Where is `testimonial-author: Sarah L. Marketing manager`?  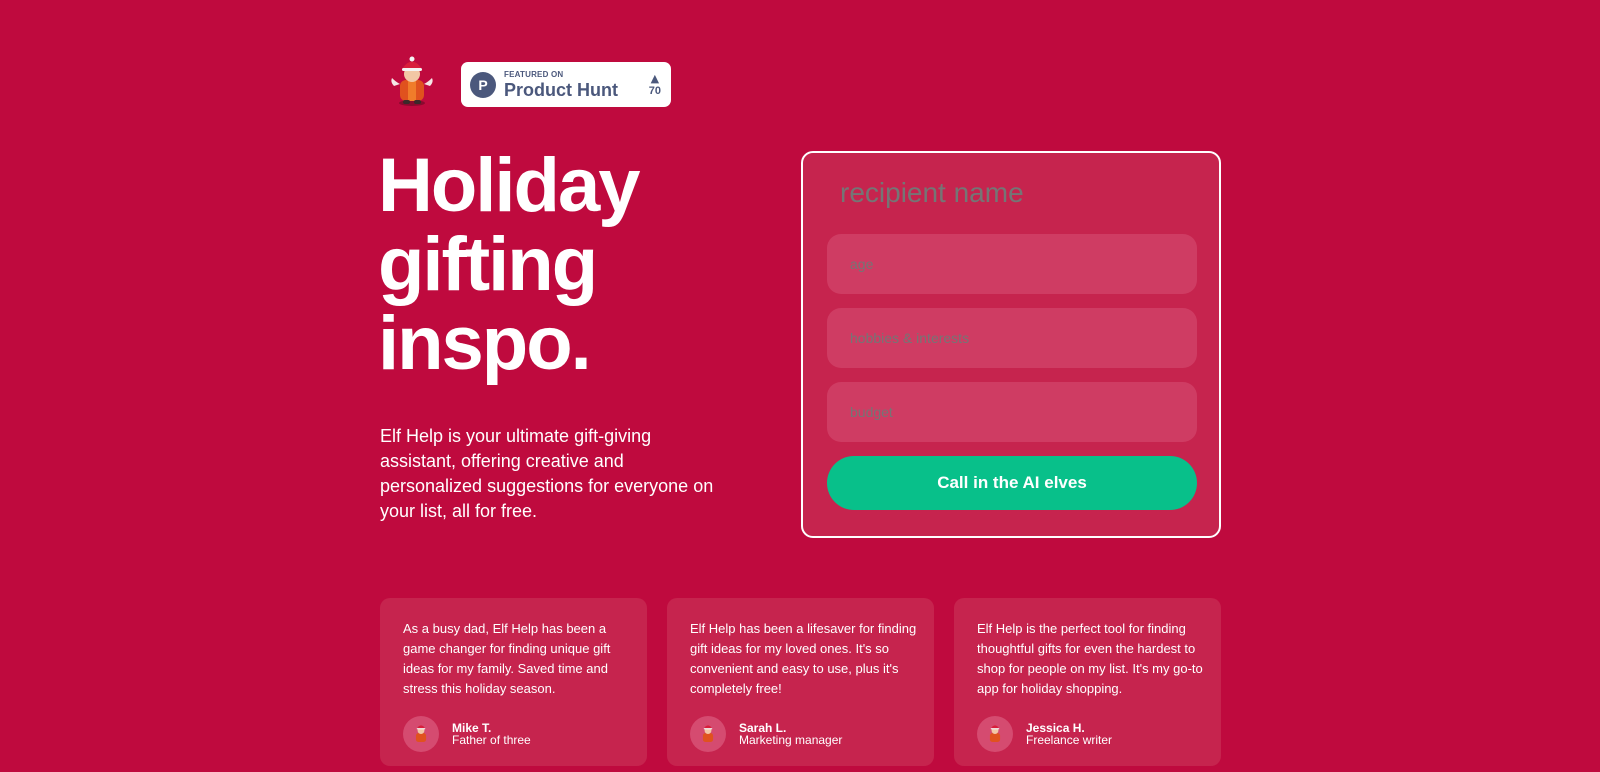
testimonial-author: Sarah L. Marketing manager is located at coordinates (766, 734).